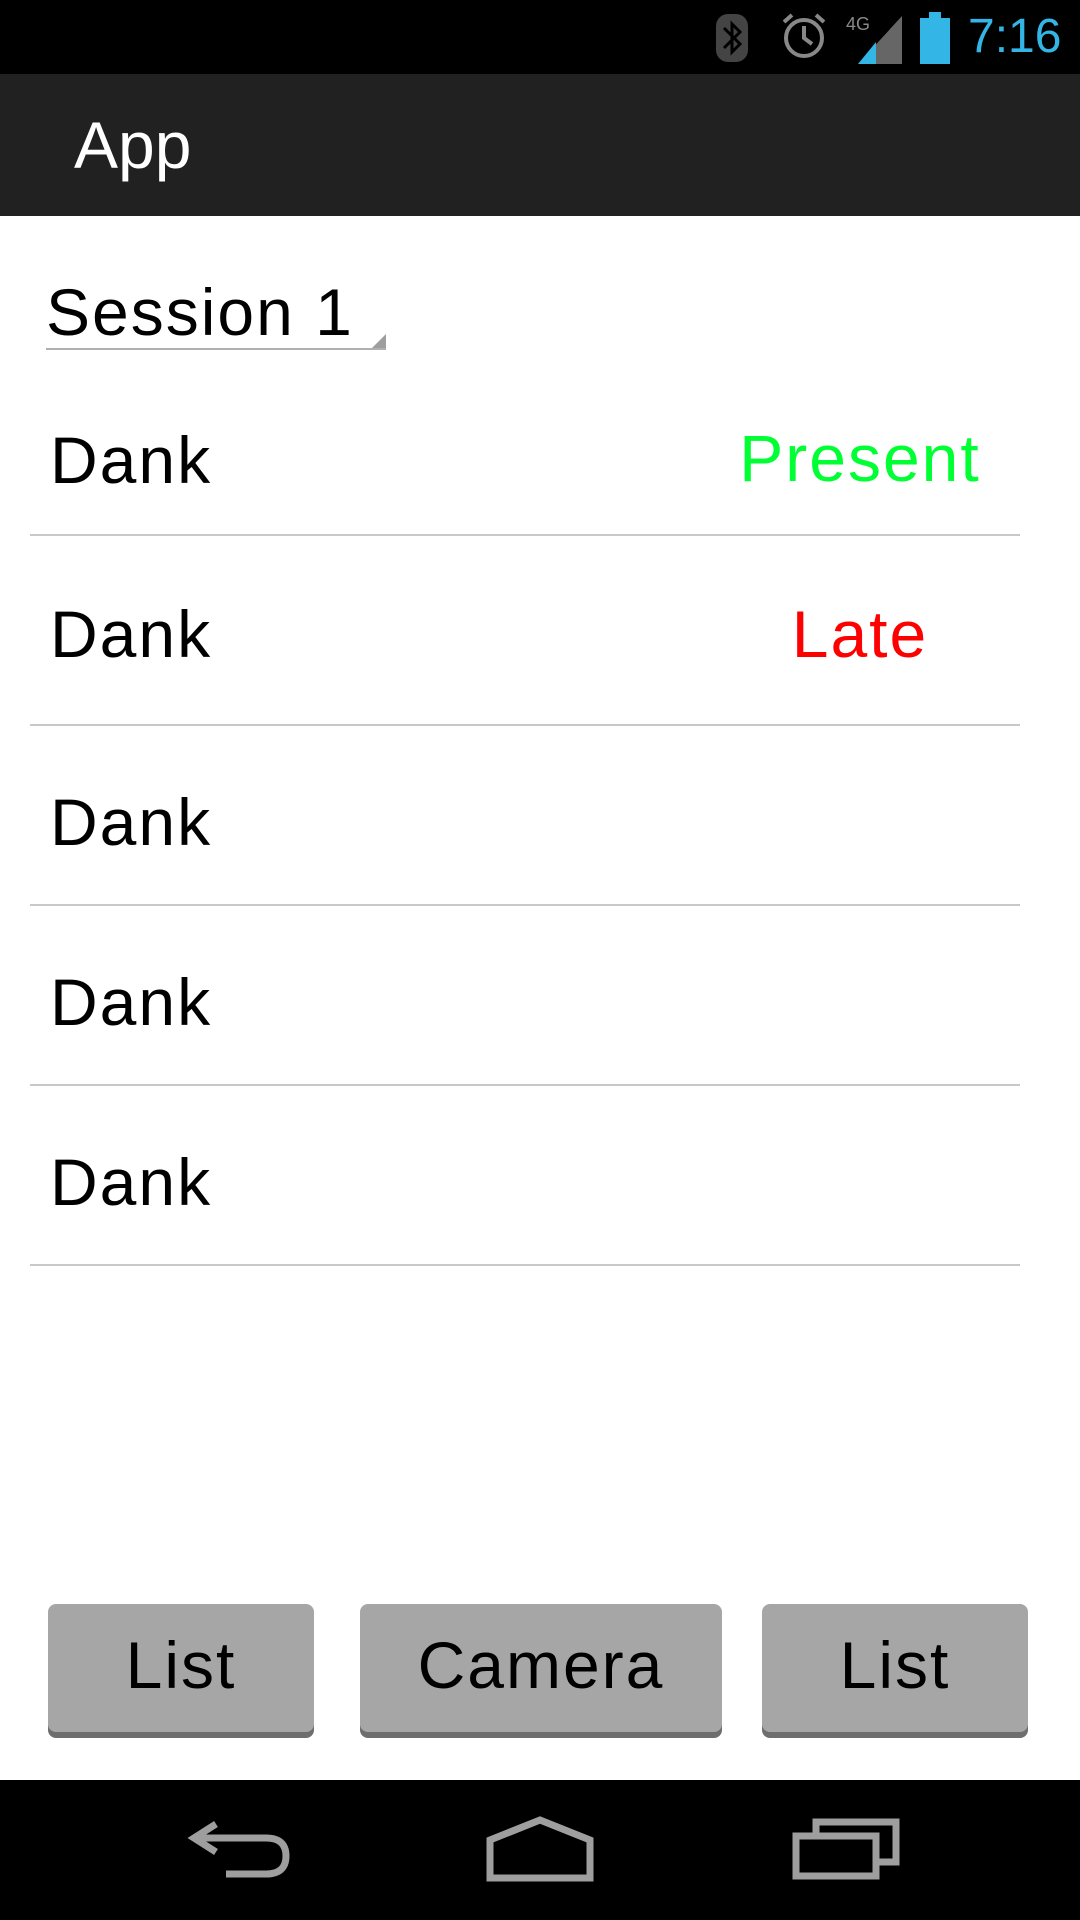 The image size is (1080, 1920). I want to click on session-spinner-value: Session 1, so click(200, 312).